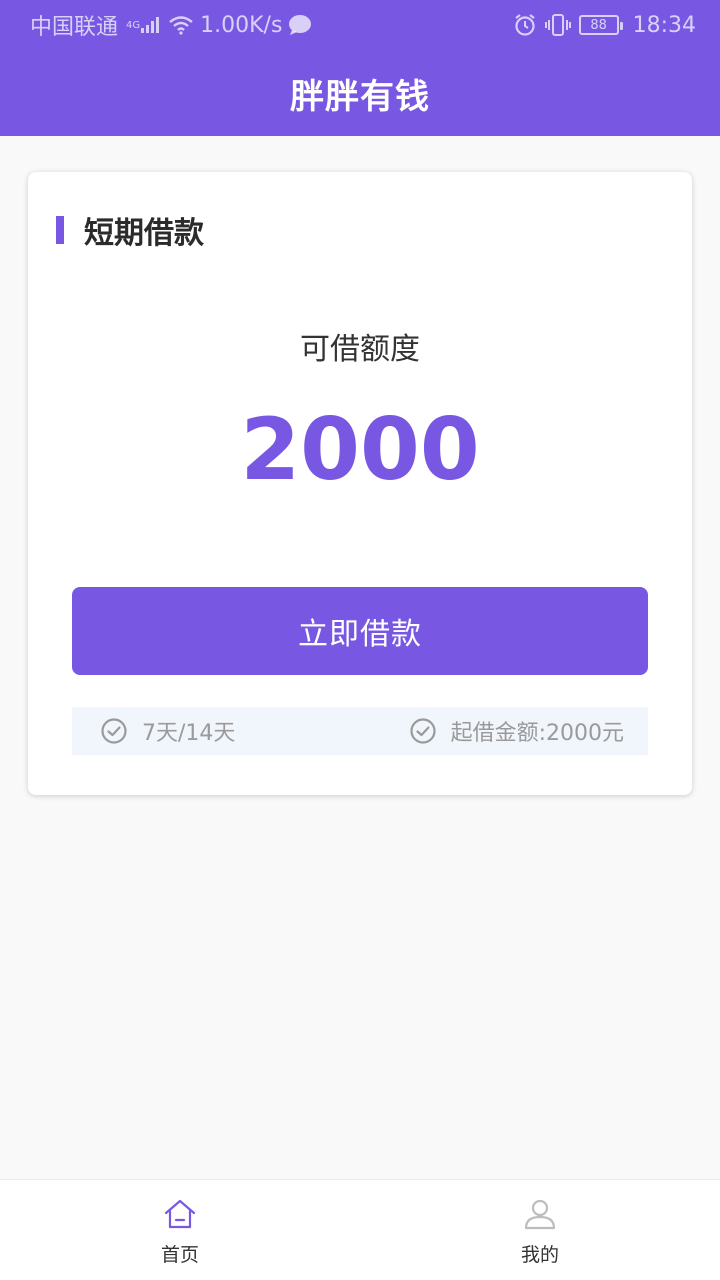  Describe the element at coordinates (144, 233) in the screenshot. I see `card-title: 短期借款` at that location.